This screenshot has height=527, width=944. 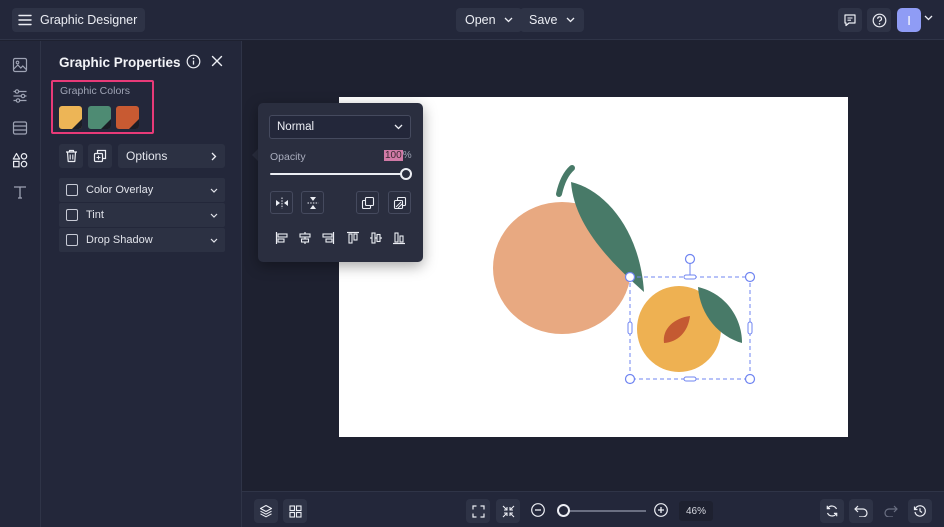 I want to click on shrink-button, so click(x=508, y=511).